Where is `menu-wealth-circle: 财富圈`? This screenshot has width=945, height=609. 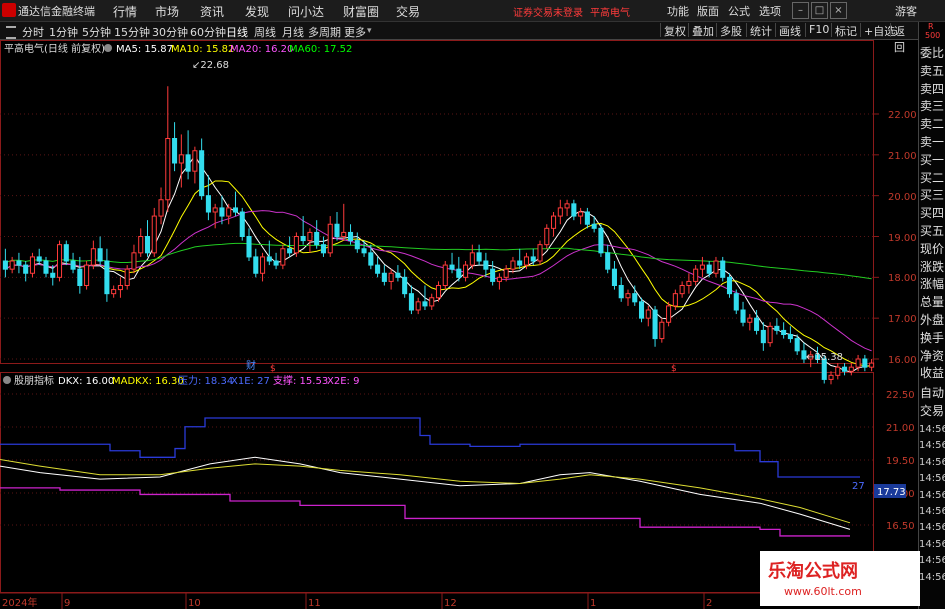 menu-wealth-circle: 财富圈 is located at coordinates (361, 11).